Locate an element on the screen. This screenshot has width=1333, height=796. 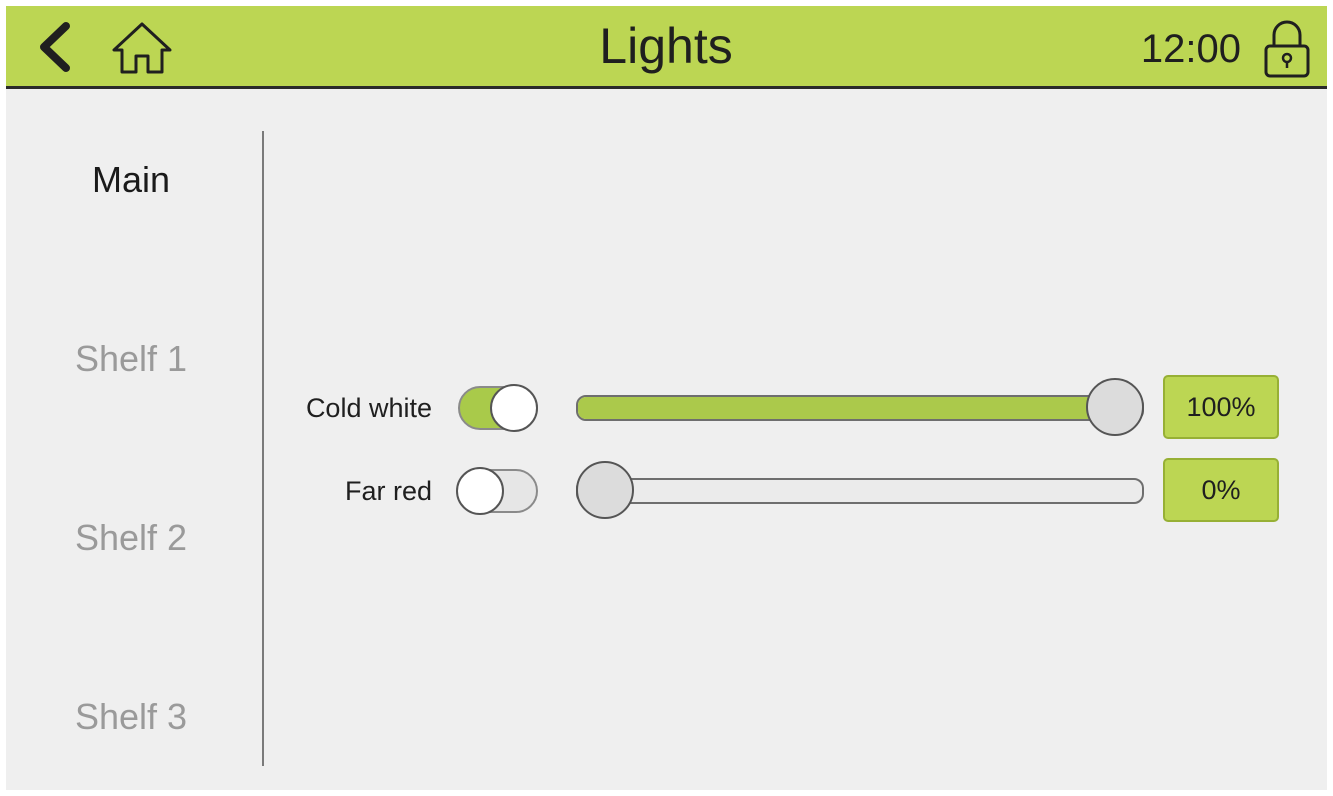
sidebar-item-shelf-2: Shelf 2 is located at coordinates (131, 538).